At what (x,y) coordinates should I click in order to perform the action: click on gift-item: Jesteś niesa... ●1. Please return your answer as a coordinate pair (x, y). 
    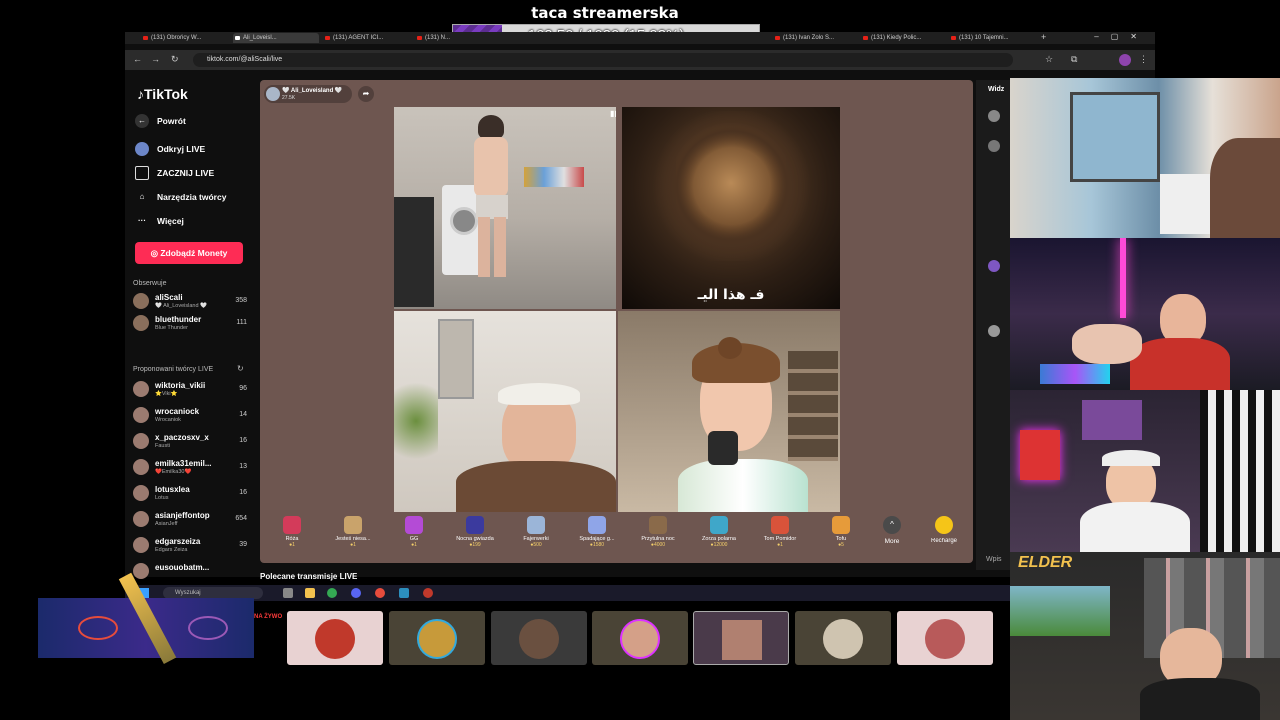
    Looking at the image, I should click on (353, 532).